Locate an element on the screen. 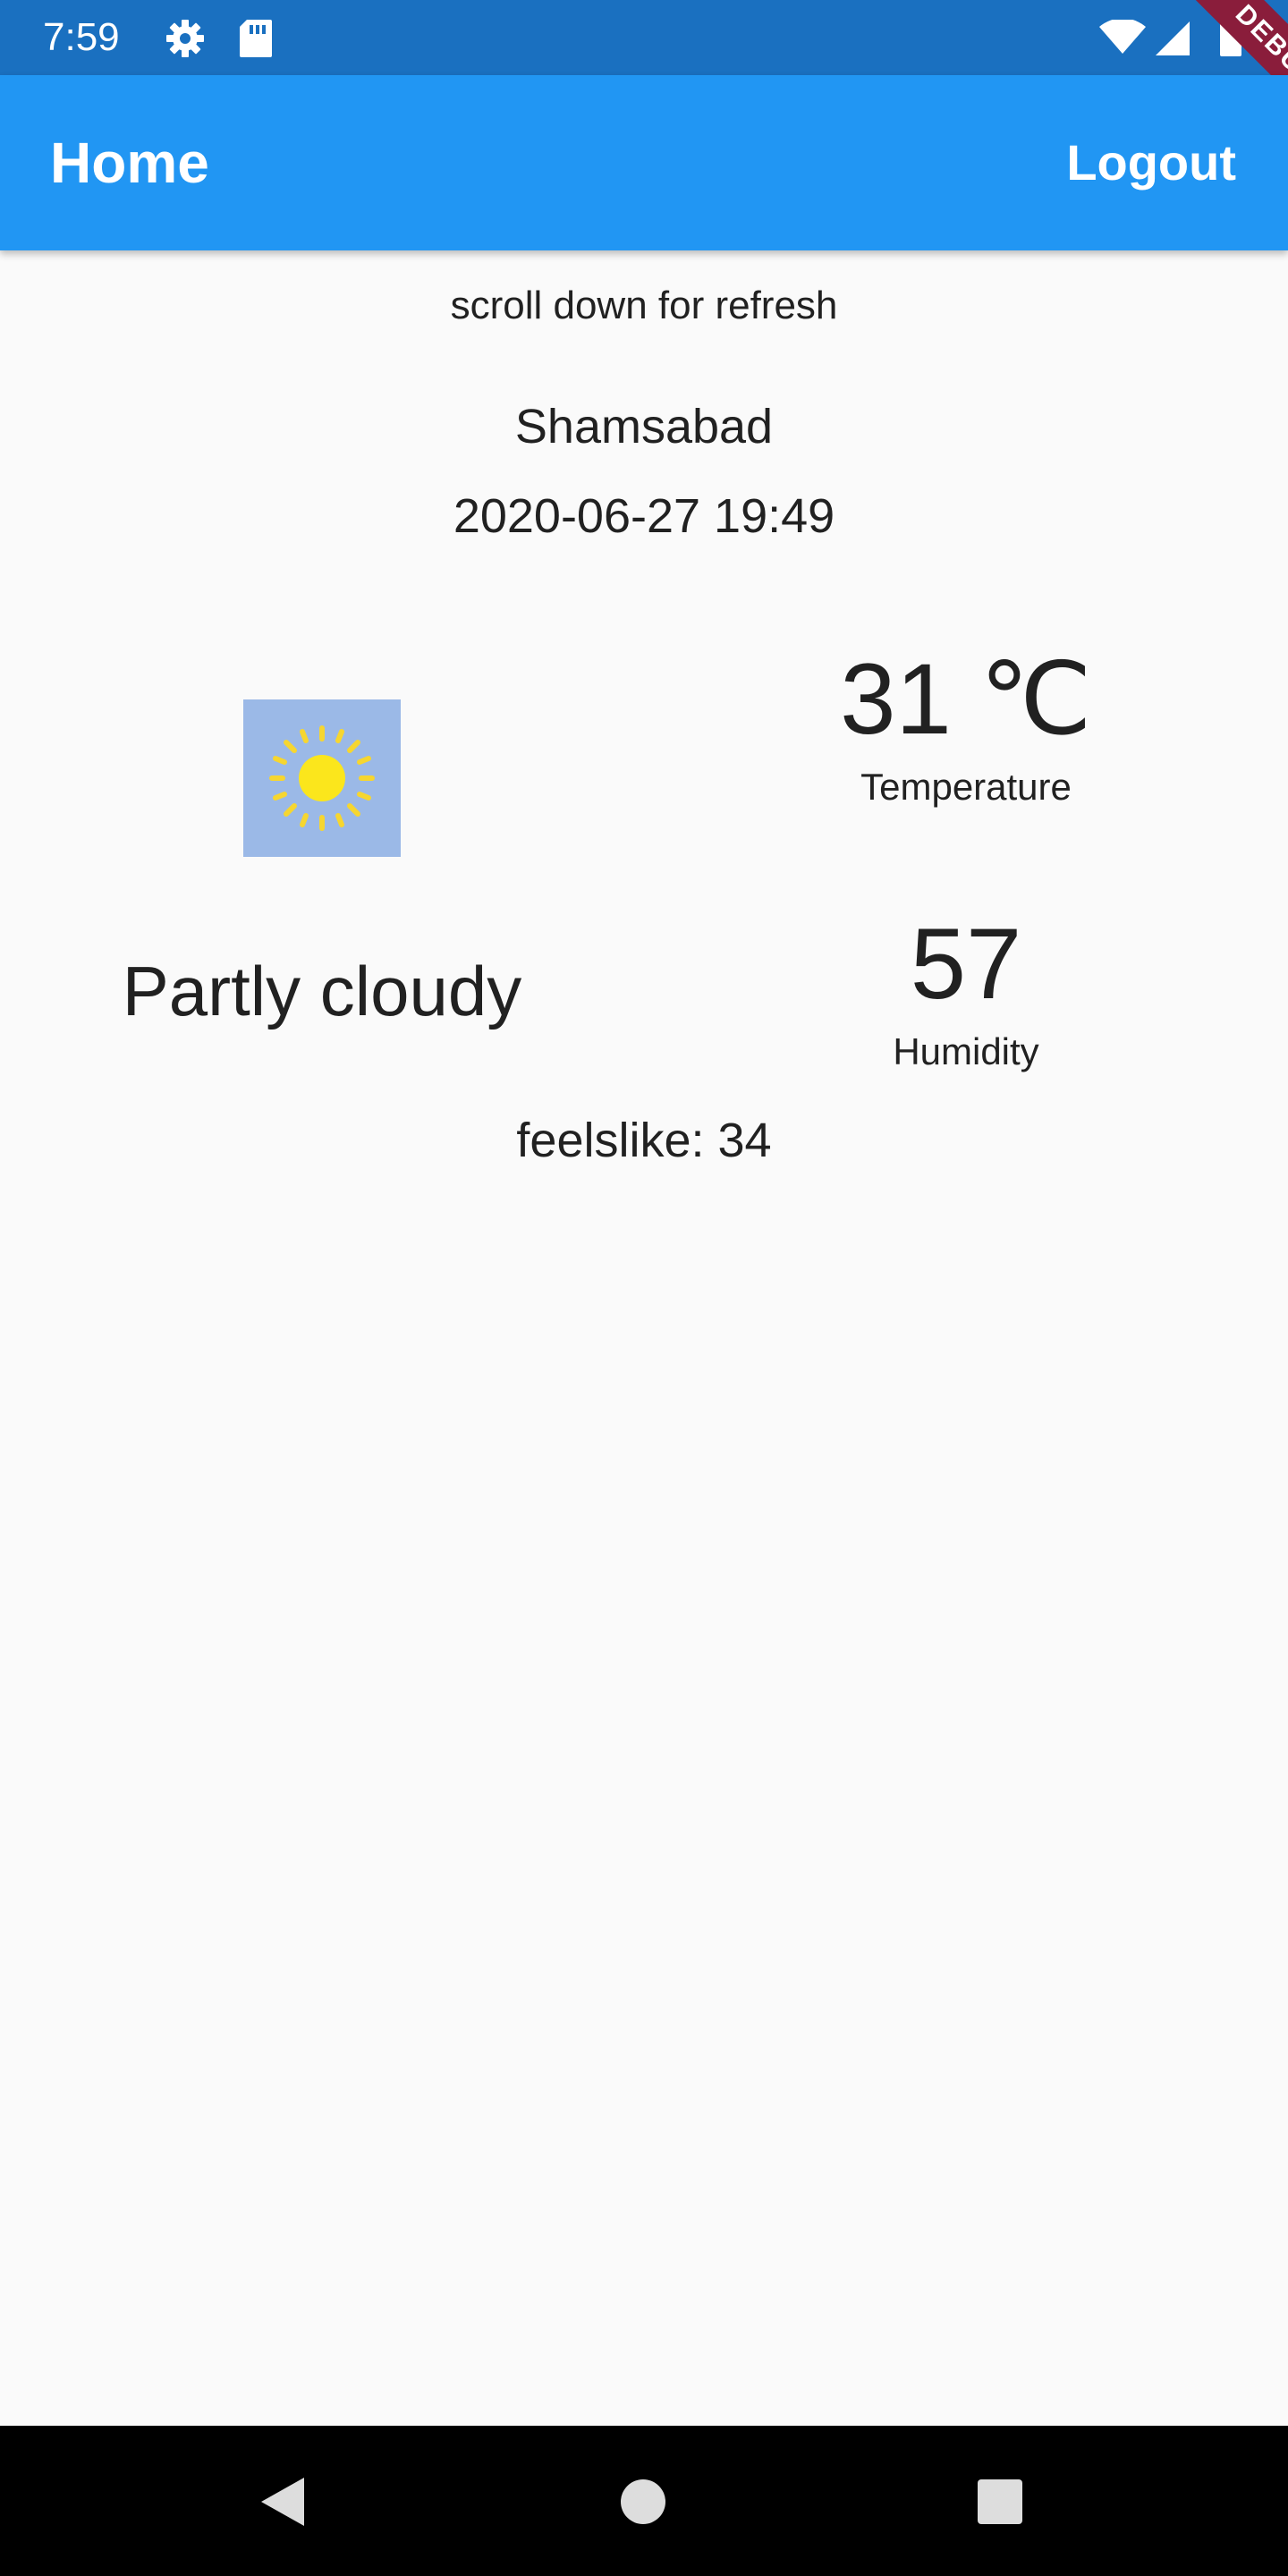  status-time: 7:59 is located at coordinates (81, 37).